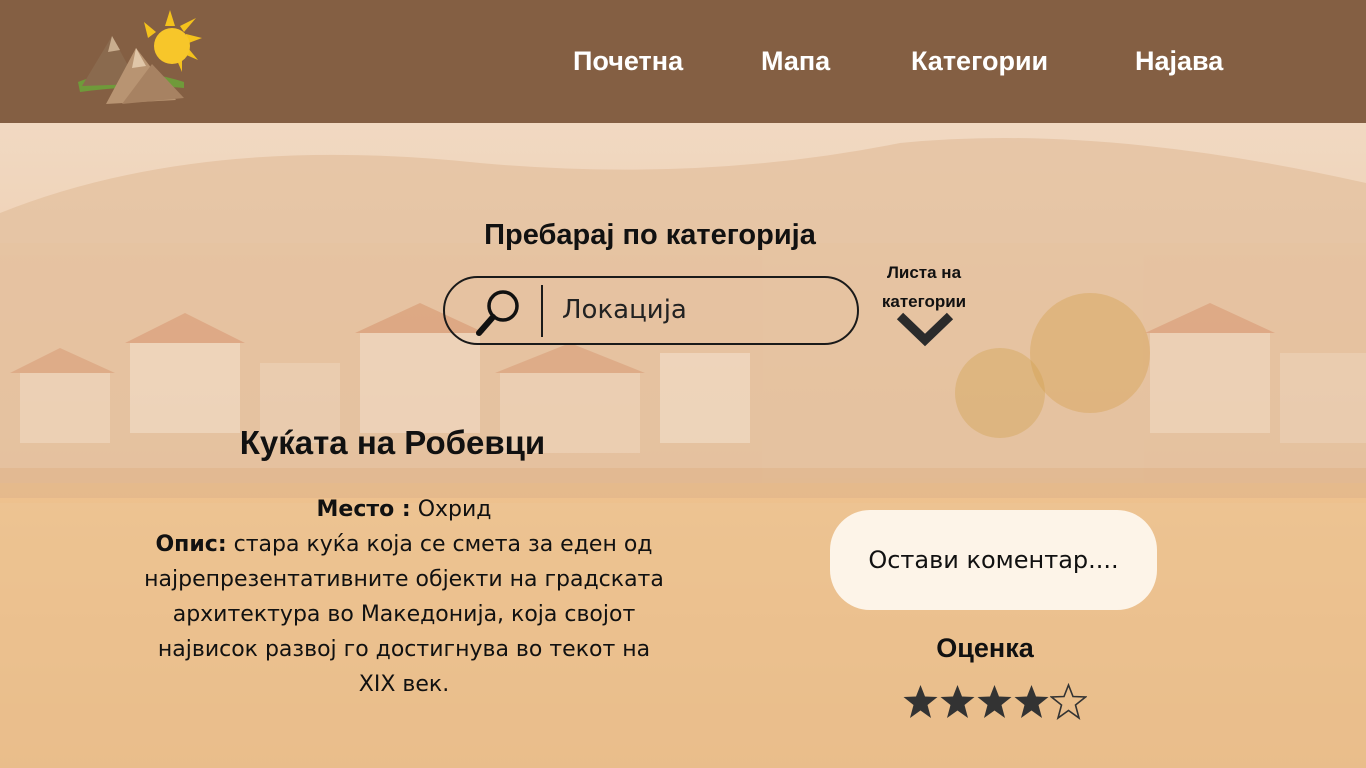 This screenshot has width=1366, height=768. What do you see at coordinates (993, 560) in the screenshot?
I see `comment-input` at bounding box center [993, 560].